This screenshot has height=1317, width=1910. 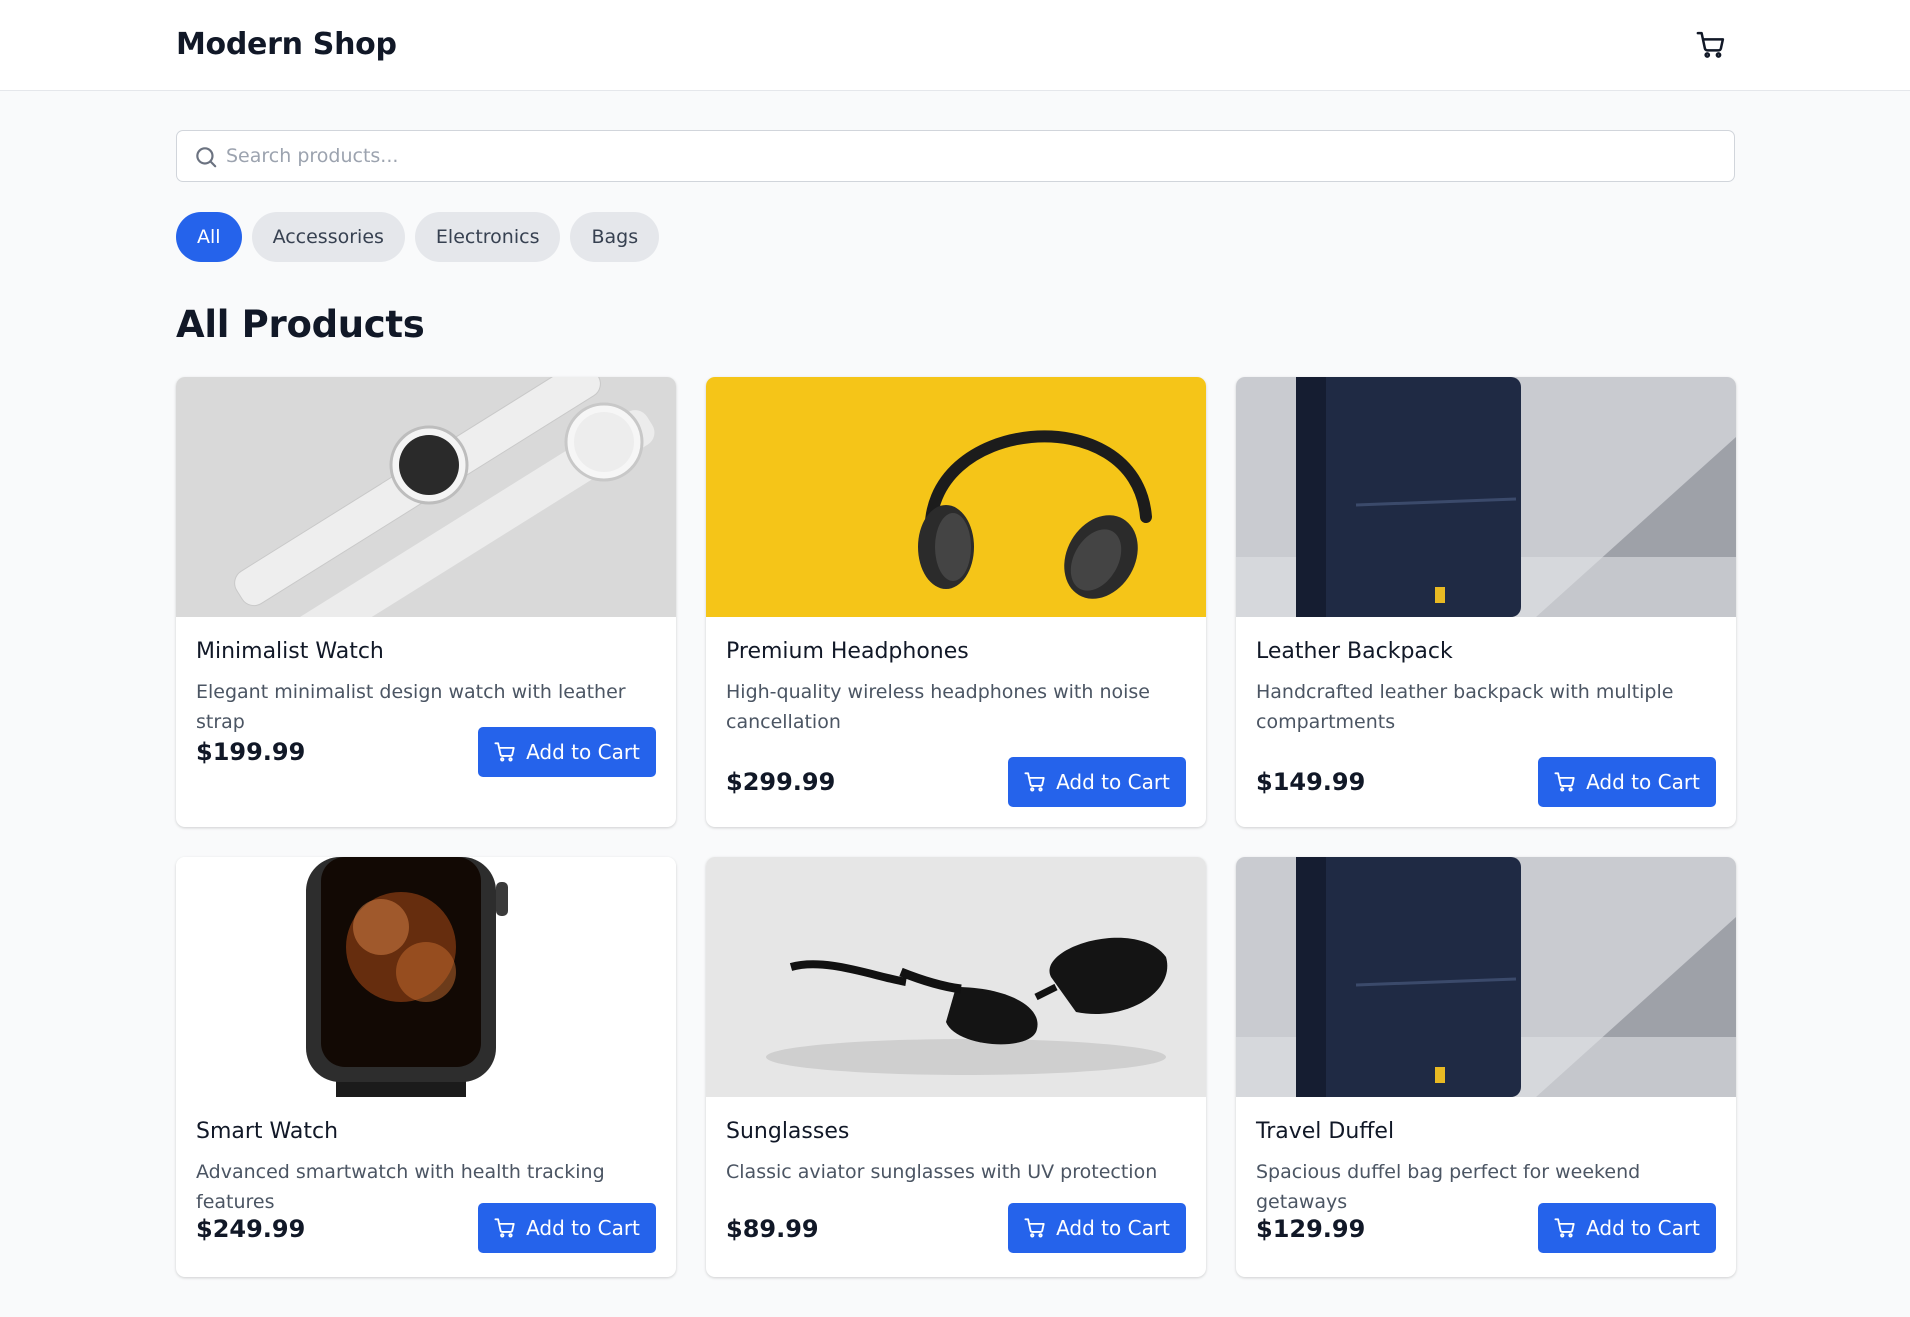 I want to click on search-icon, so click(x=206, y=157).